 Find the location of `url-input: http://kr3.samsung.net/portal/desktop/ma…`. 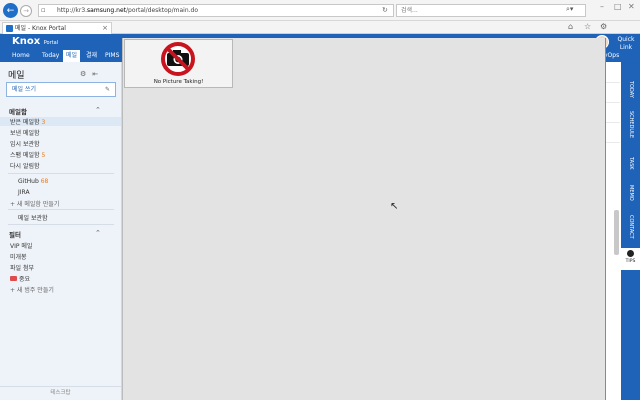

url-input: http://kr3.samsung.net/portal/desktop/ma… is located at coordinates (216, 10).